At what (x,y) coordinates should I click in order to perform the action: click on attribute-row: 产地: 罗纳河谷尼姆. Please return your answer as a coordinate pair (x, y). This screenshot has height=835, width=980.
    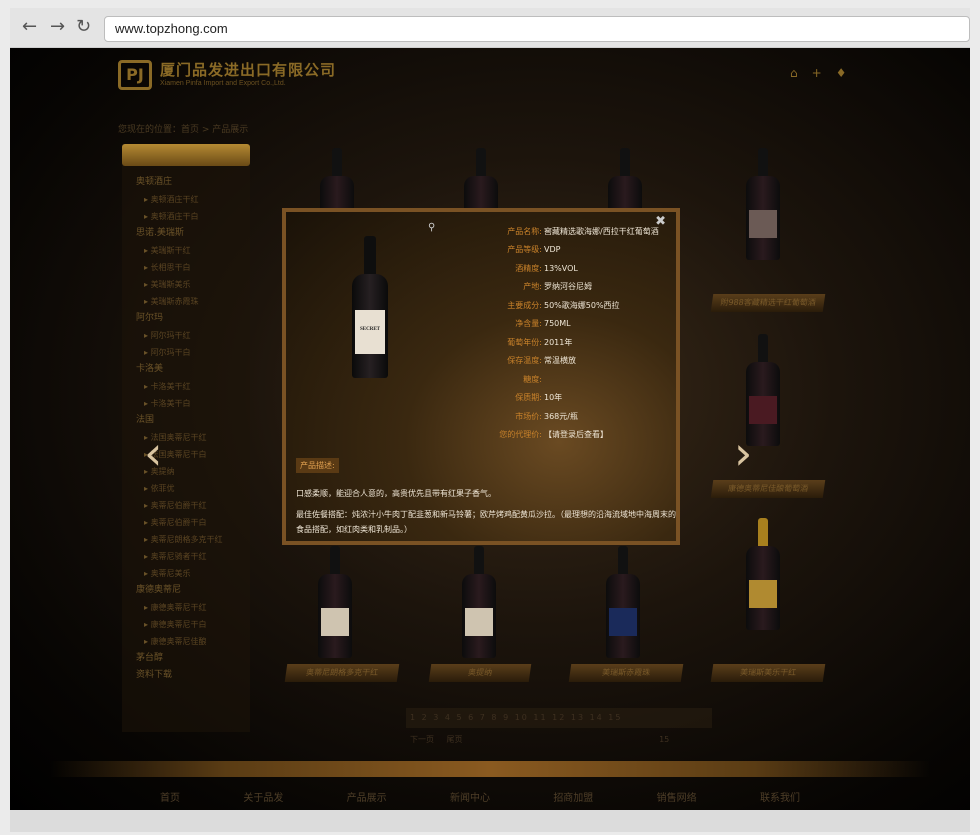
    Looking at the image, I should click on (557, 287).